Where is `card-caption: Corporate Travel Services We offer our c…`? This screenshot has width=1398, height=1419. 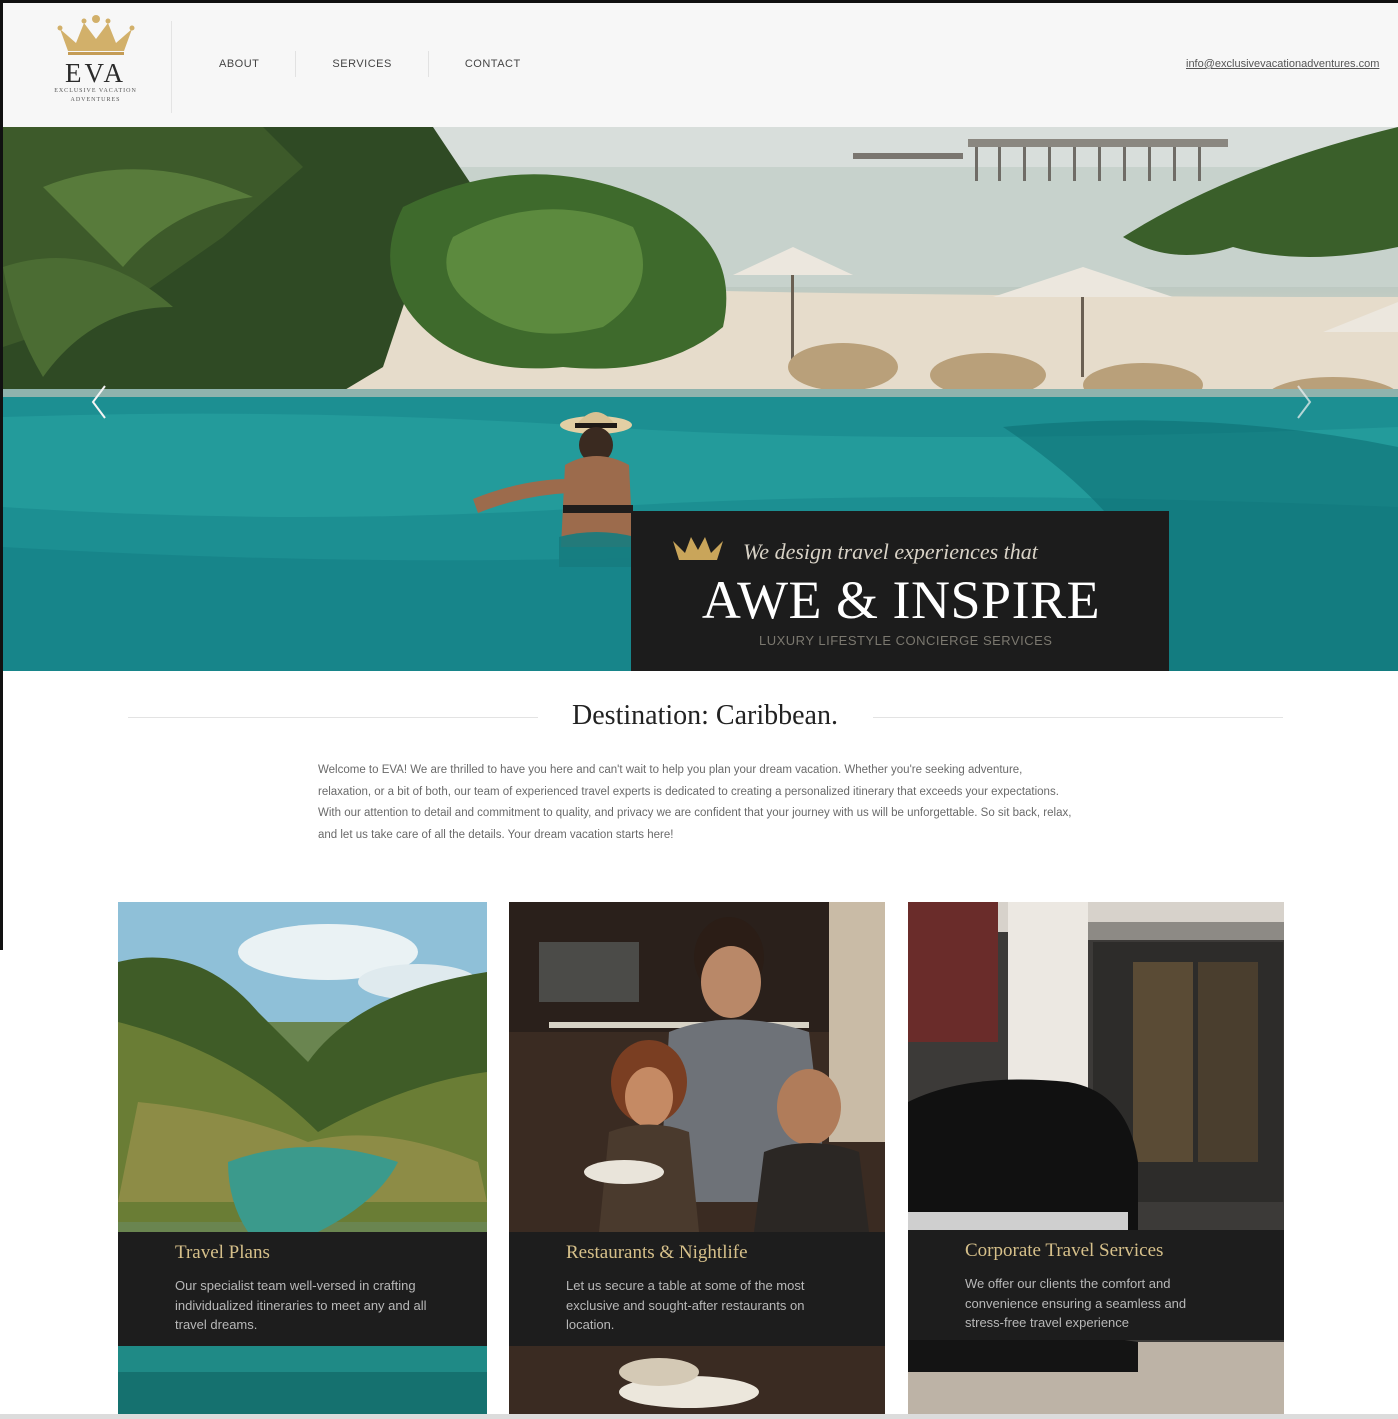
card-caption: Corporate Travel Services We offer our c… is located at coordinates (1096, 1285).